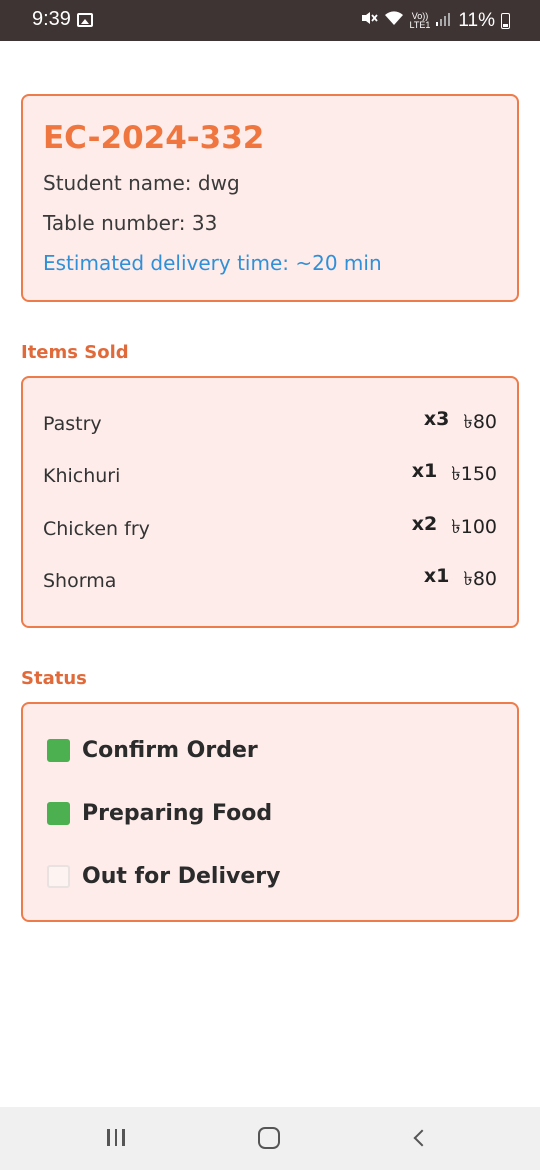 The width and height of the screenshot is (540, 1170). Describe the element at coordinates (505, 21) in the screenshot. I see `battery-icon` at that location.